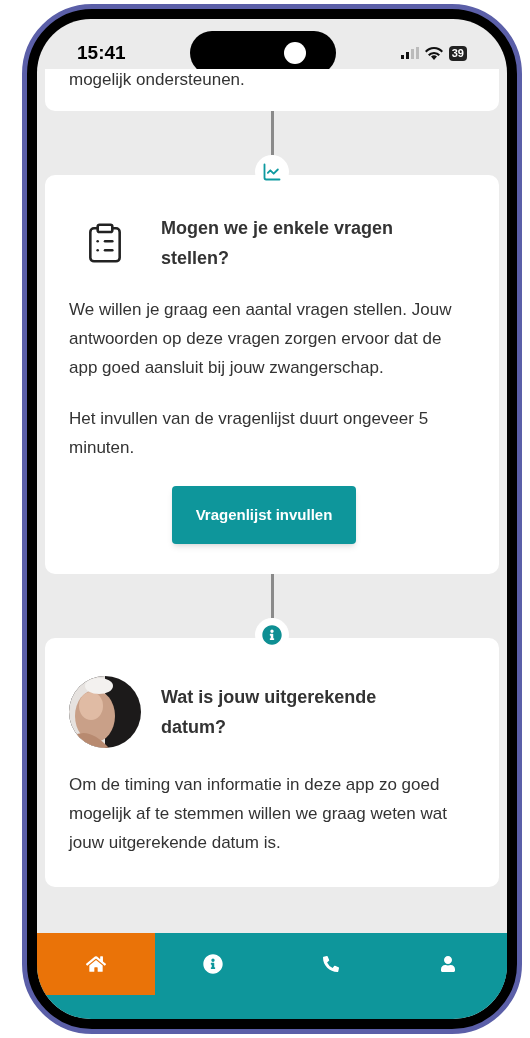 This screenshot has width=530, height=1038. Describe the element at coordinates (448, 964) in the screenshot. I see `user-icon` at that location.